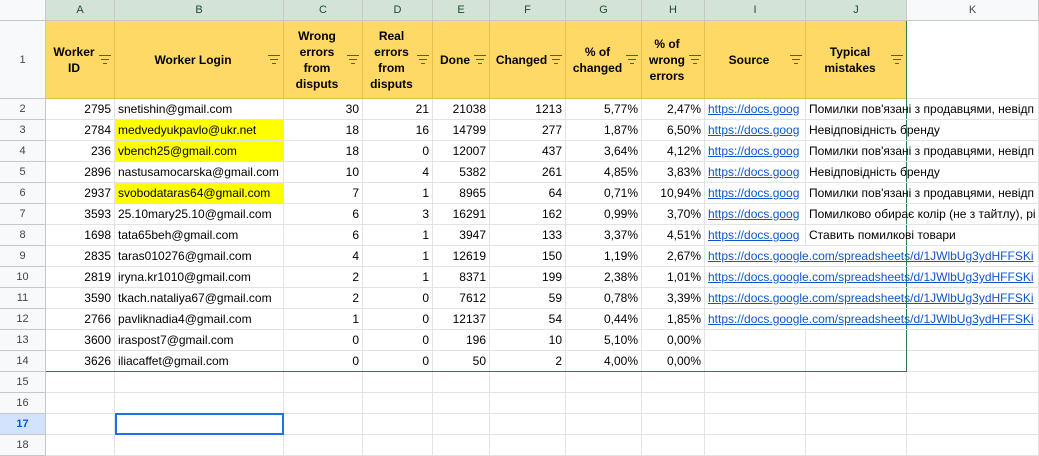 The width and height of the screenshot is (1039, 456). Describe the element at coordinates (23, 424) in the screenshot. I see `row-header: 17` at that location.